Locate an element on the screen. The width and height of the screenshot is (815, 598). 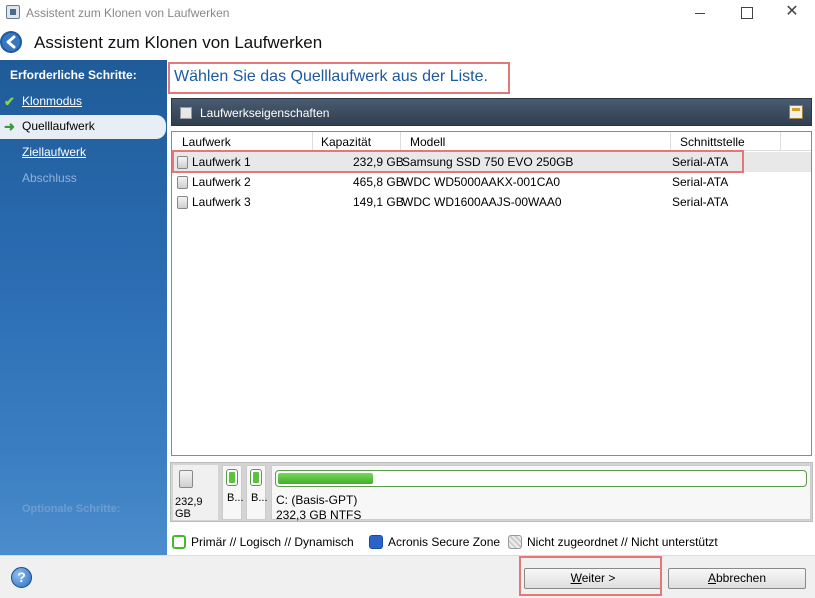
window-title: Assistent zum Klonen von Laufwerken is located at coordinates (128, 13).